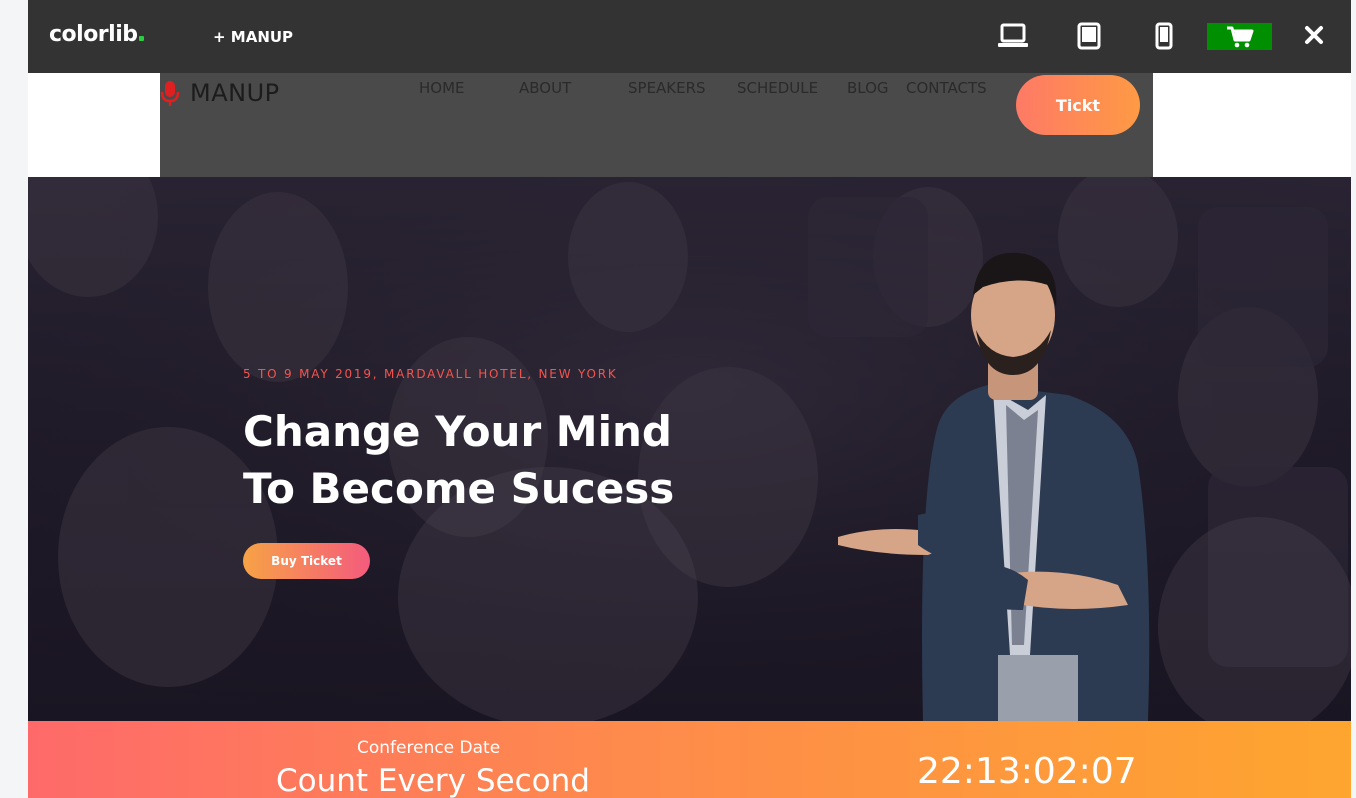  Describe the element at coordinates (1027, 771) in the screenshot. I see `countdown-timer: 22:13:02:07` at that location.